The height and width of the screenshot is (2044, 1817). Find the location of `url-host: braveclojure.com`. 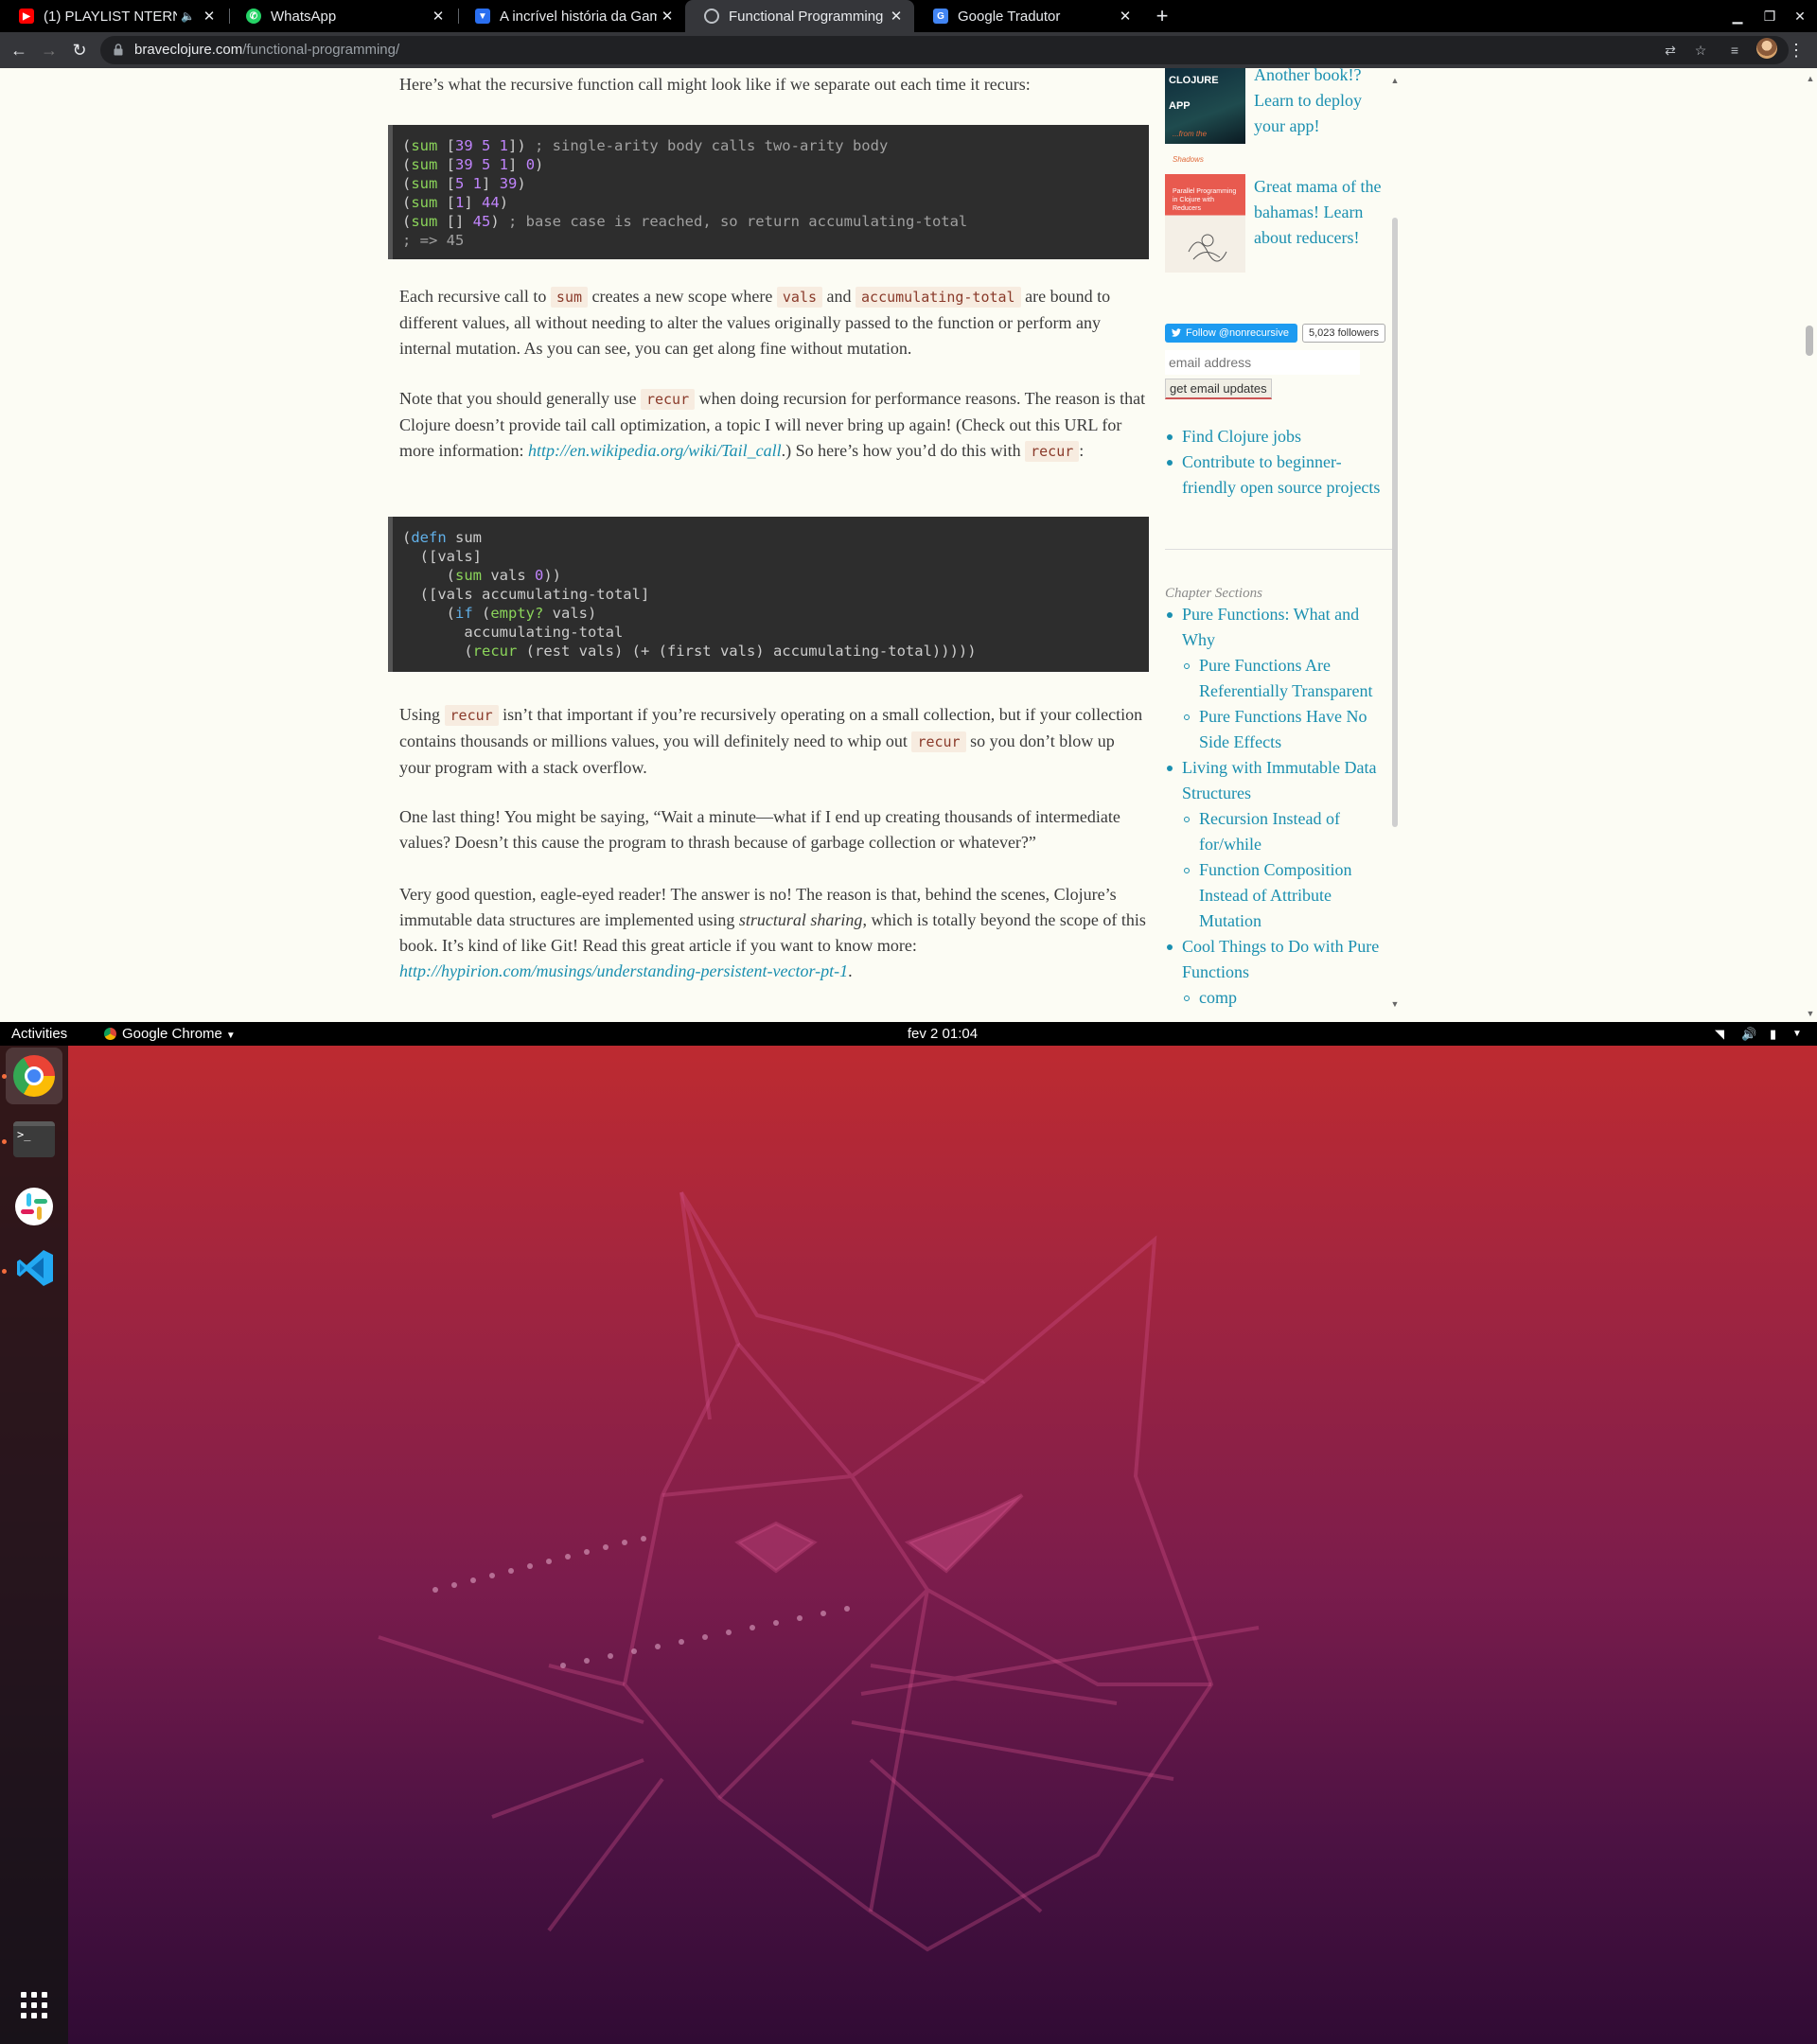

url-host: braveclojure.com is located at coordinates (189, 50).